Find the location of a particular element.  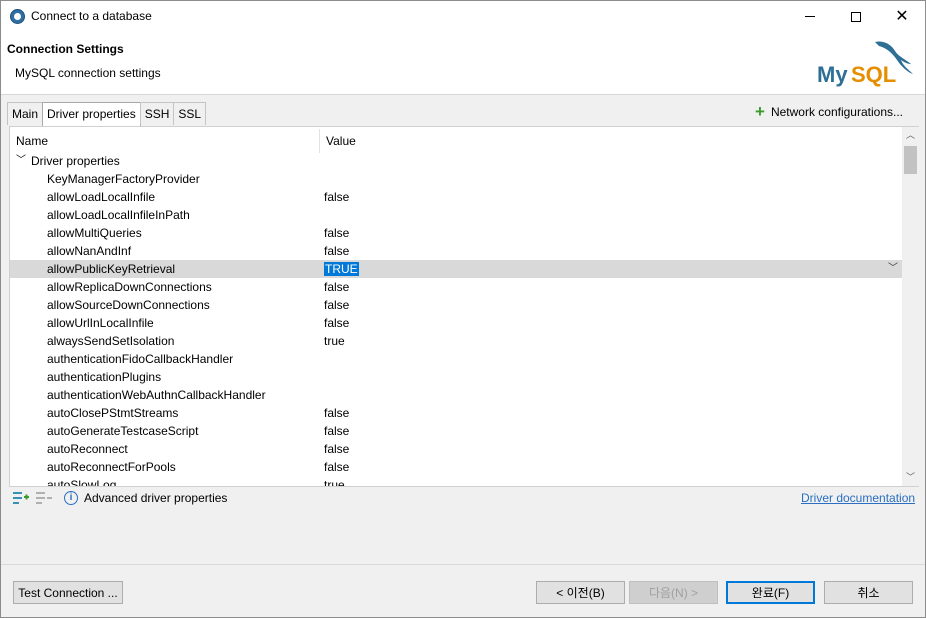

table-row: allowLoadLocalInfile false is located at coordinates (456, 197).